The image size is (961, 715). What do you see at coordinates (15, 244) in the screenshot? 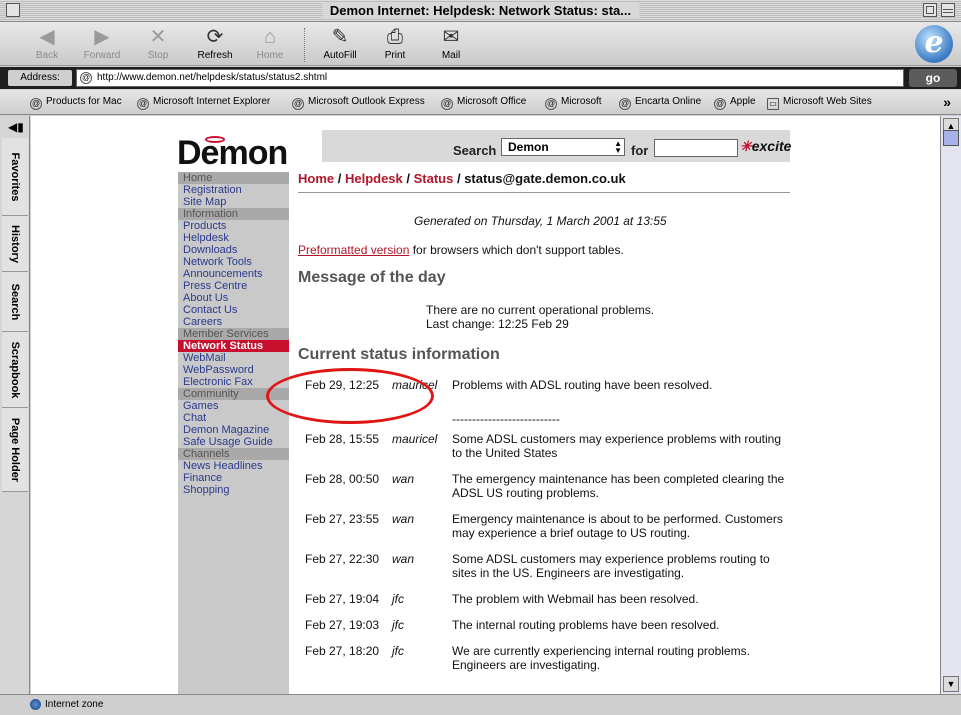
I see `tab-history: History` at bounding box center [15, 244].